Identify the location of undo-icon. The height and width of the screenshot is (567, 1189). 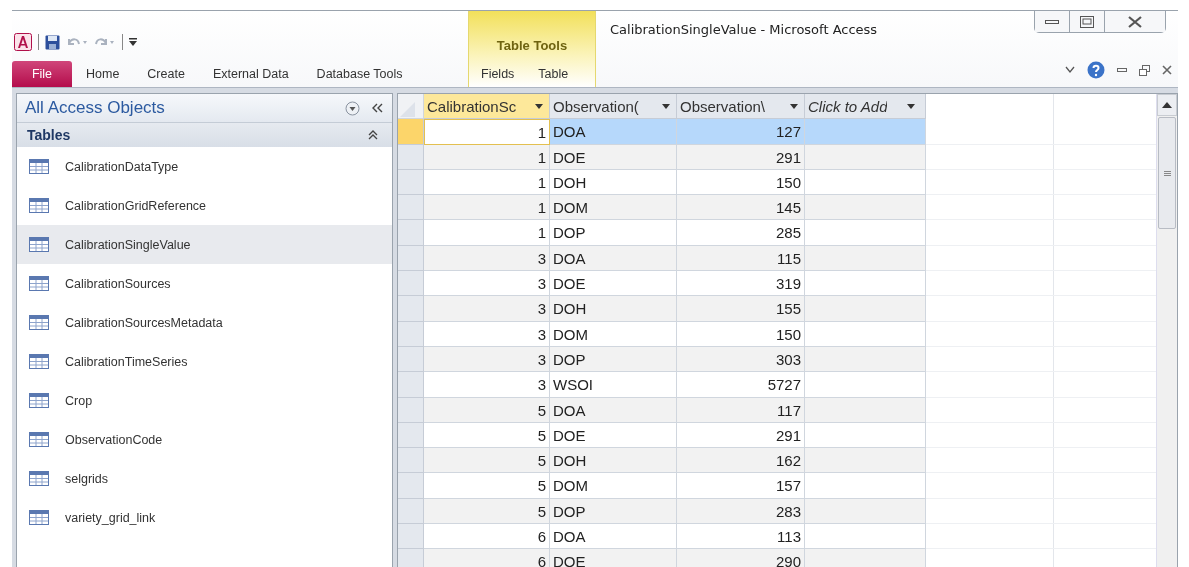
(77, 42).